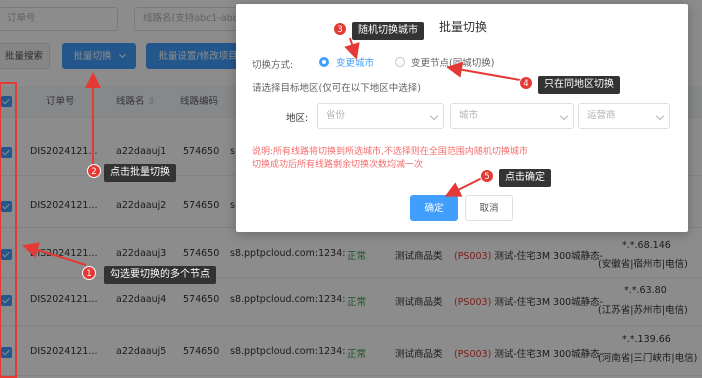 The height and width of the screenshot is (378, 702). Describe the element at coordinates (324, 62) in the screenshot. I see `radio-change-city` at that location.